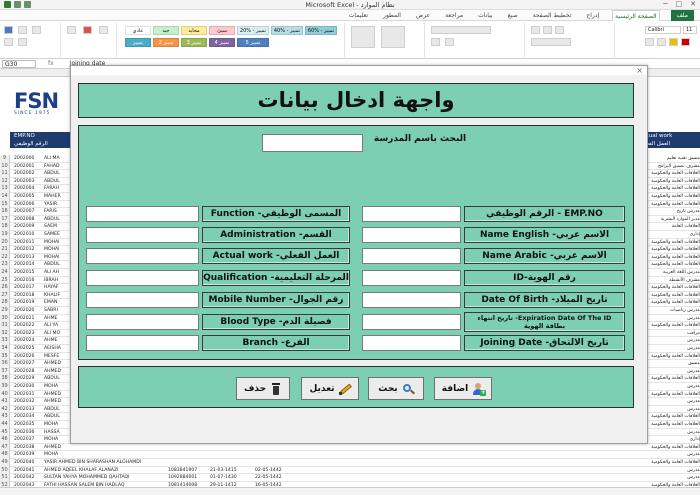  What do you see at coordinates (411, 300) in the screenshot?
I see `date-of-birth-input` at bounding box center [411, 300].